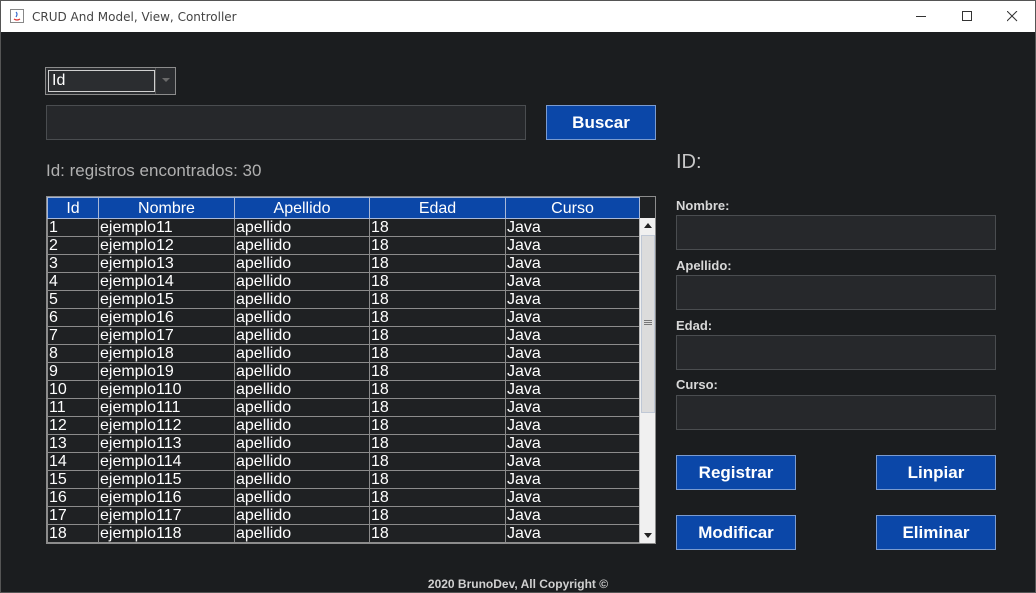 This screenshot has width=1036, height=593. I want to click on table-row: 6 ejemplo16 apellido 18 Java, so click(343, 317).